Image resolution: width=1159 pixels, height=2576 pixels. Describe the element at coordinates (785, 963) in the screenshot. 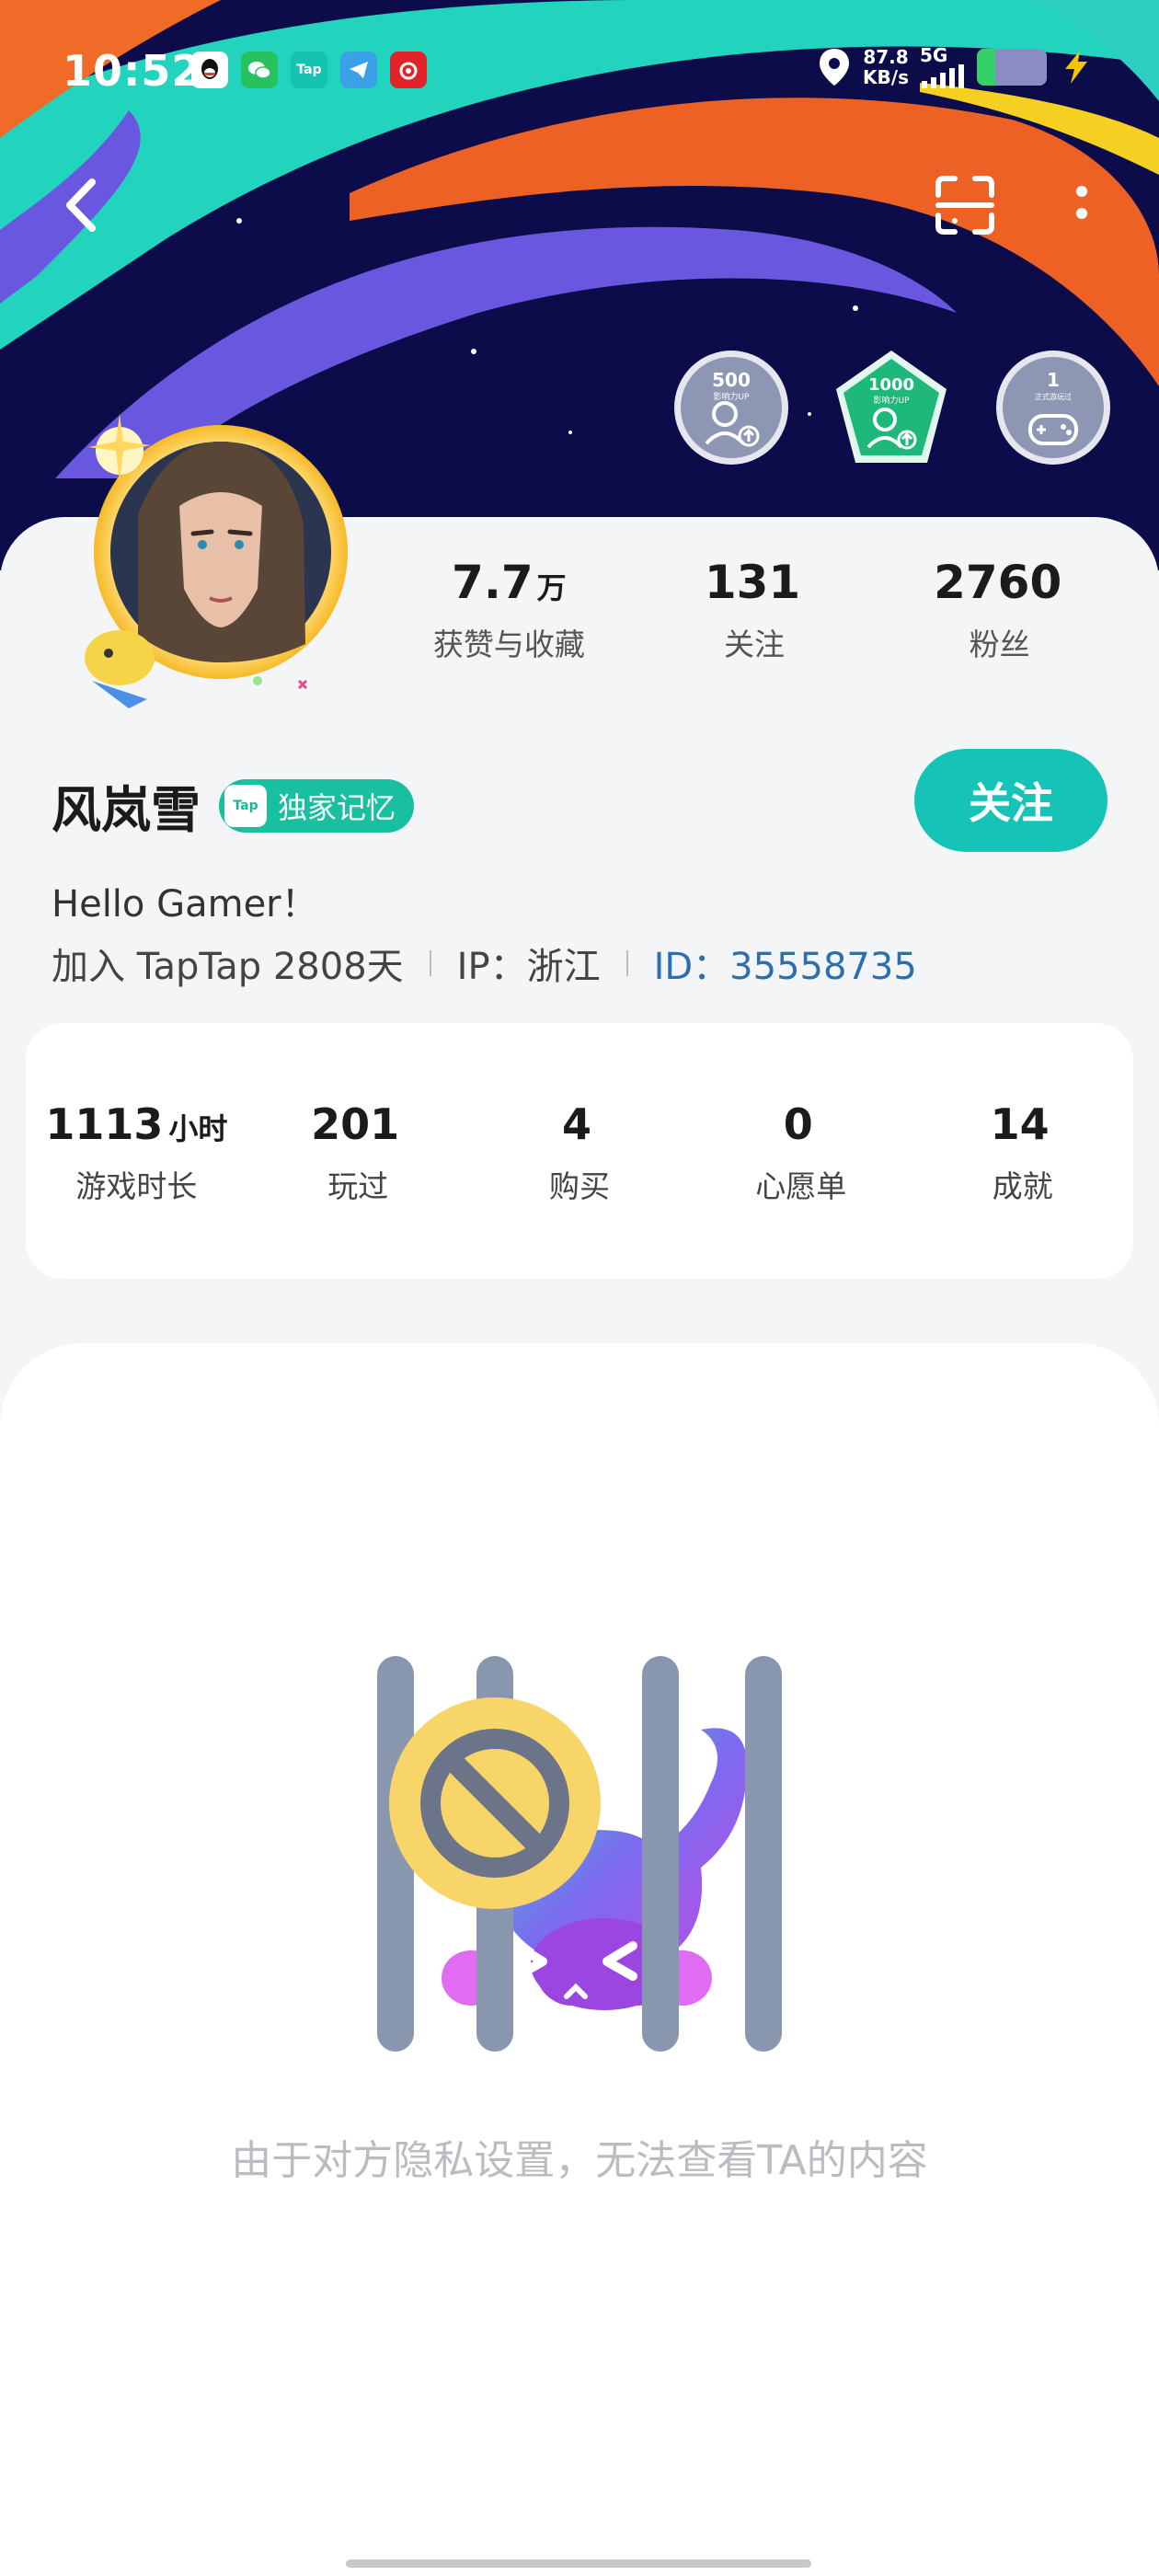

I see `user-id: ID：35558735` at that location.